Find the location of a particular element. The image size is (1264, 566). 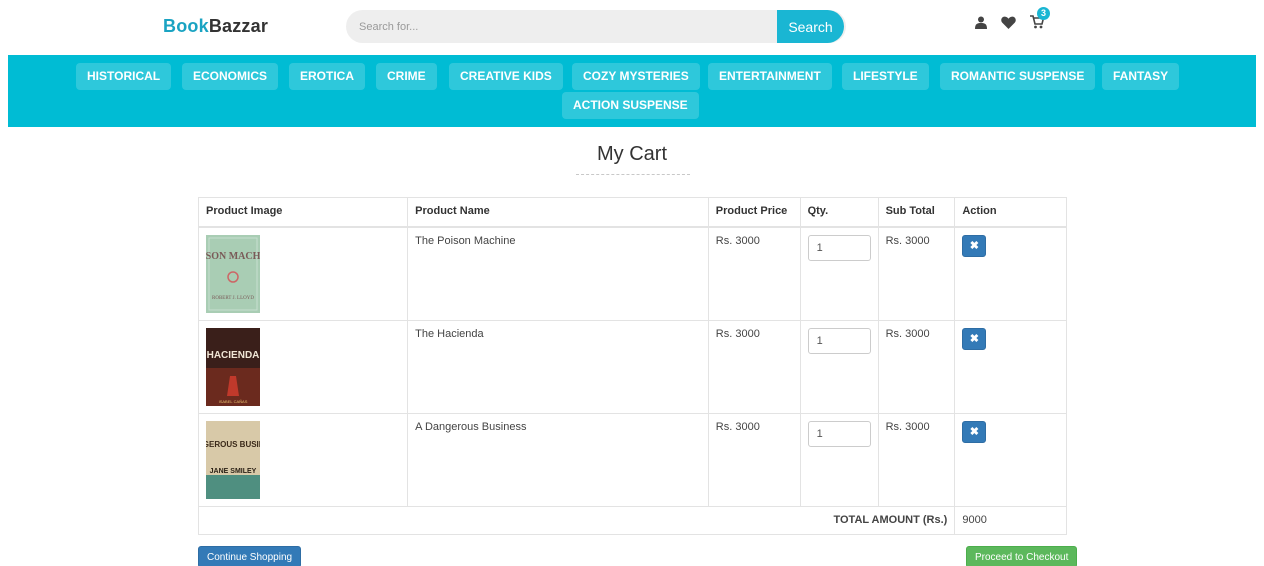

total-row: TOTAL AMOUNT (Rs.) 9000 is located at coordinates (632, 520).